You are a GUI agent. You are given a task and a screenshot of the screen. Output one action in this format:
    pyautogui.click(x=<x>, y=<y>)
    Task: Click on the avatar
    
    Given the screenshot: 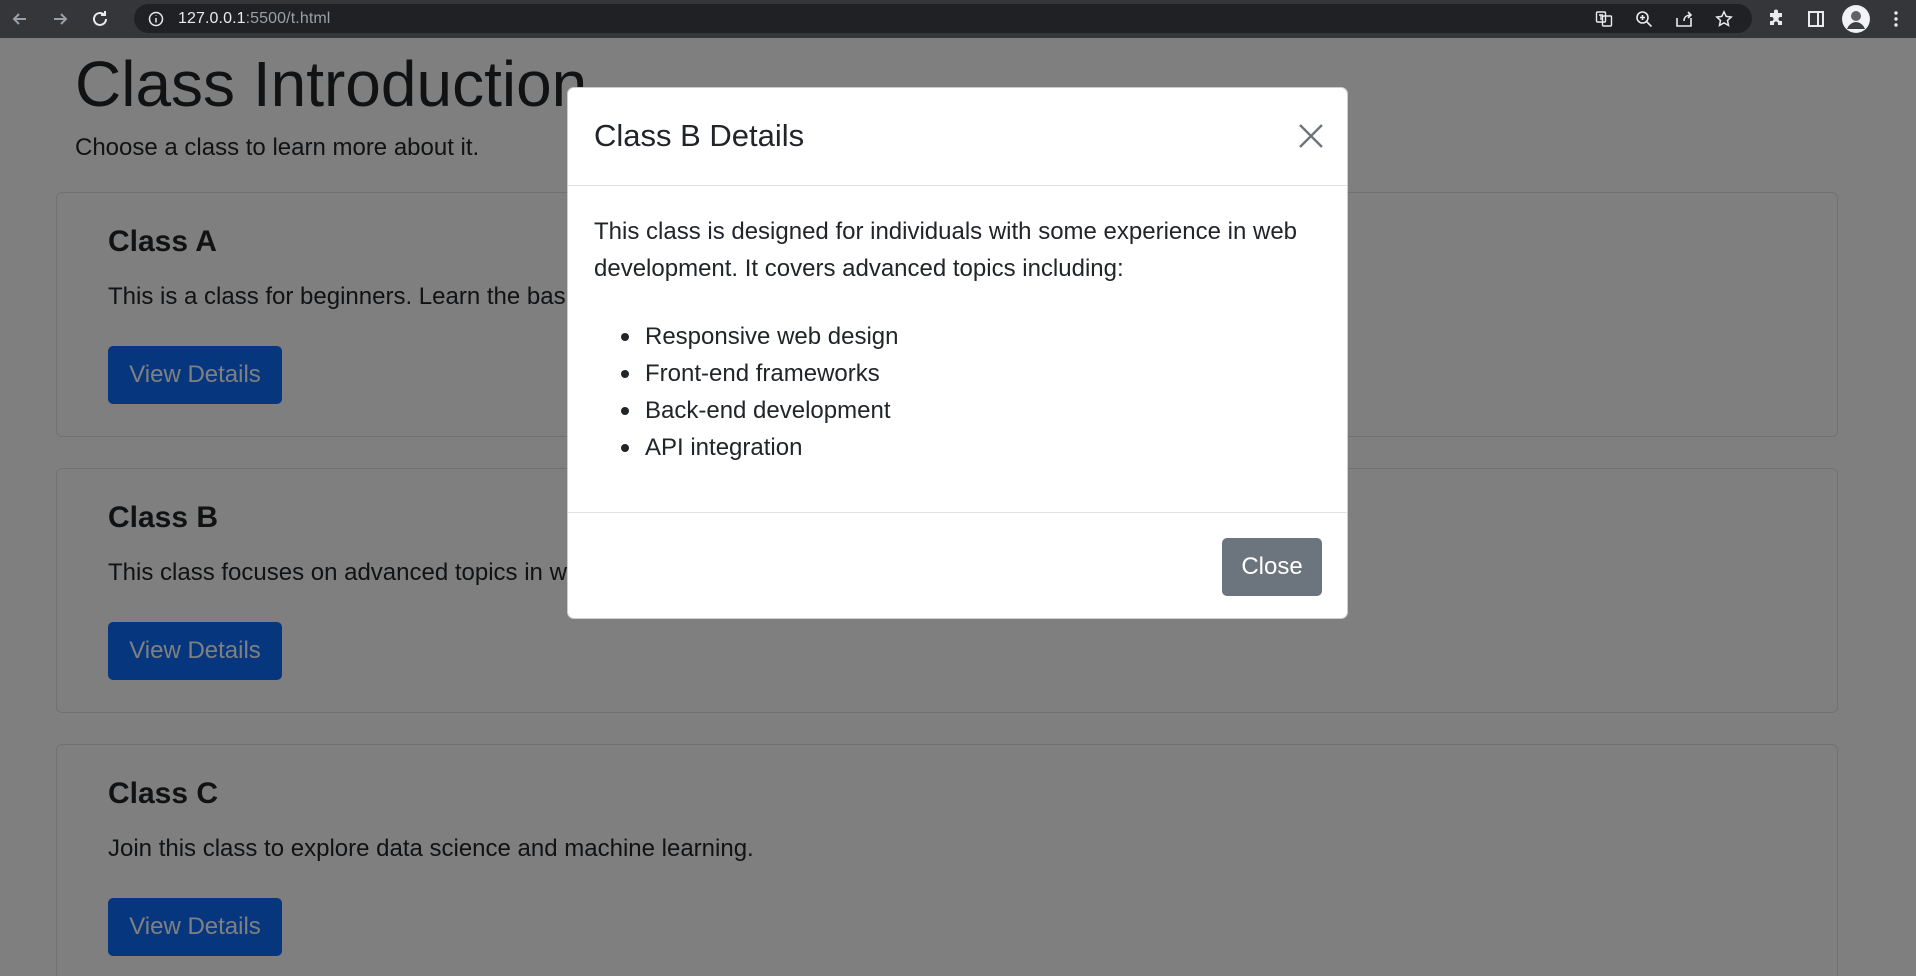 What is the action you would take?
    pyautogui.click(x=1856, y=19)
    